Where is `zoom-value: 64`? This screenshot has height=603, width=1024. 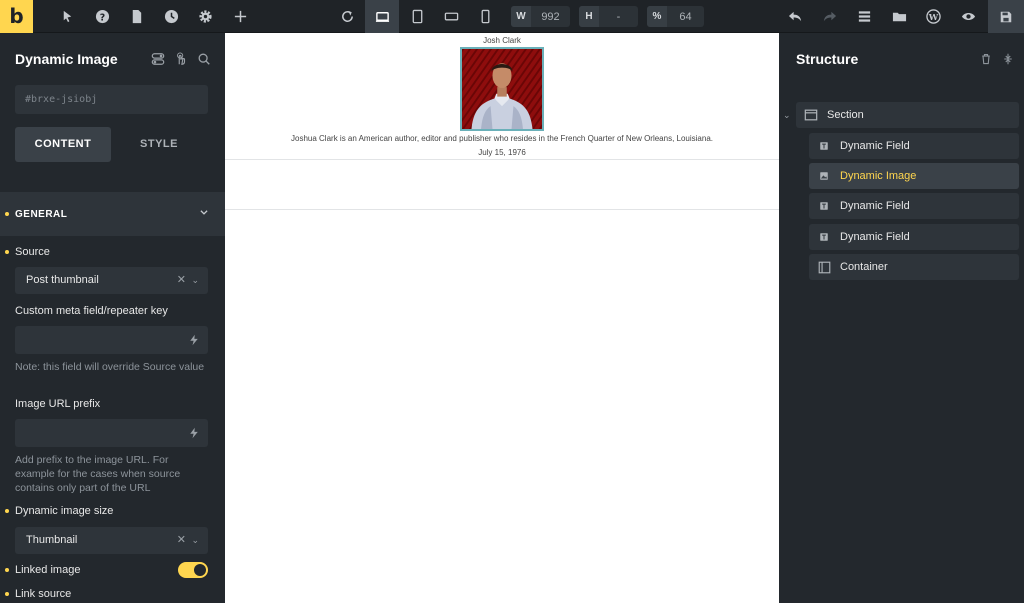
zoom-value: 64 is located at coordinates (685, 16).